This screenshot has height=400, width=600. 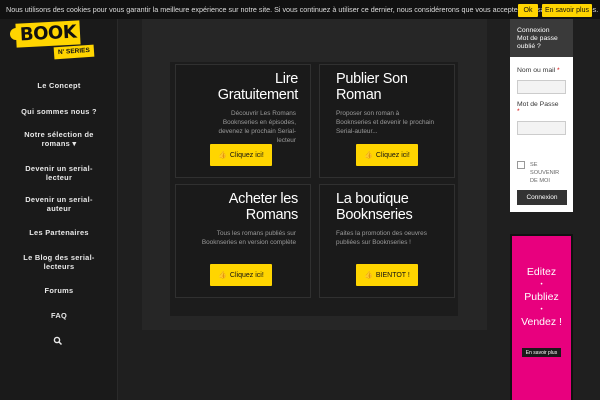 What do you see at coordinates (372, 87) in the screenshot?
I see `card-title: Publier Son Roman` at bounding box center [372, 87].